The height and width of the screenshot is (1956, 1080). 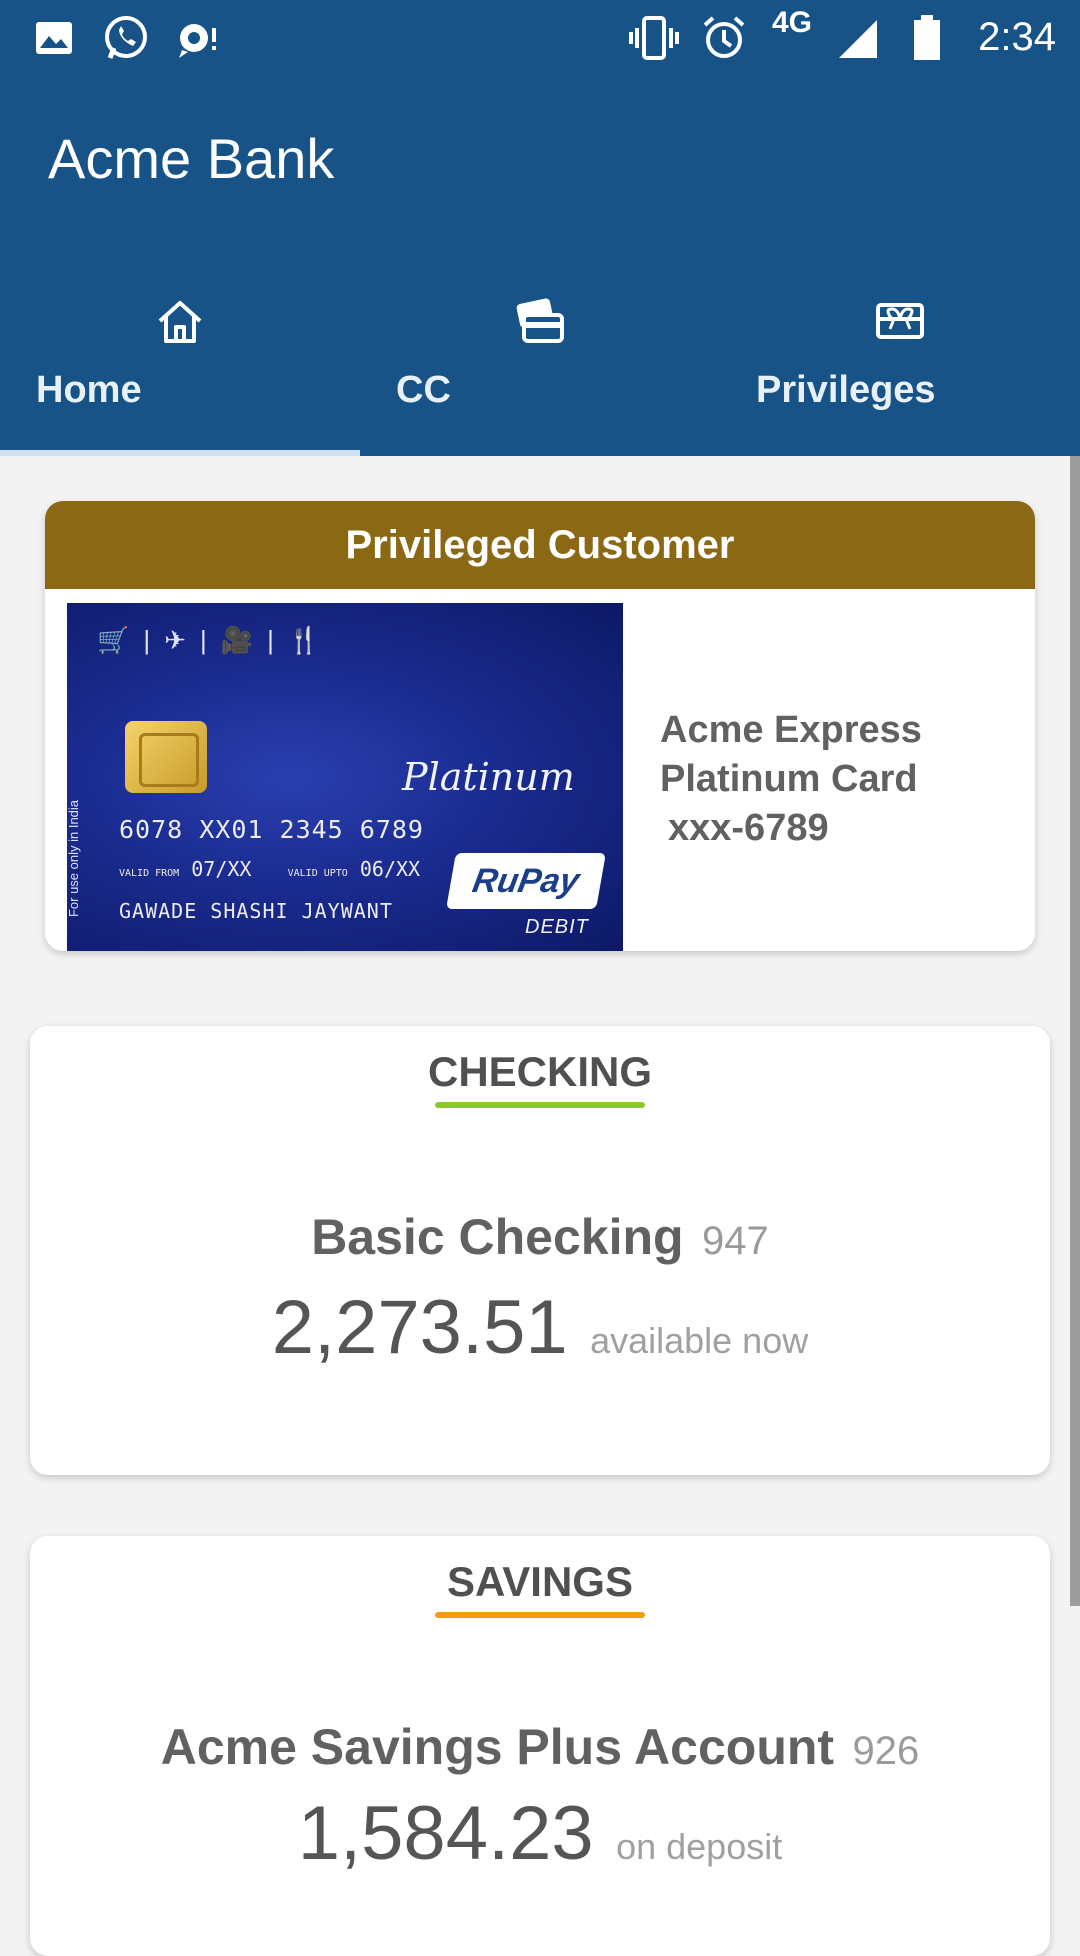 What do you see at coordinates (445, 1833) in the screenshot?
I see `balance-amount: 1,584.23` at bounding box center [445, 1833].